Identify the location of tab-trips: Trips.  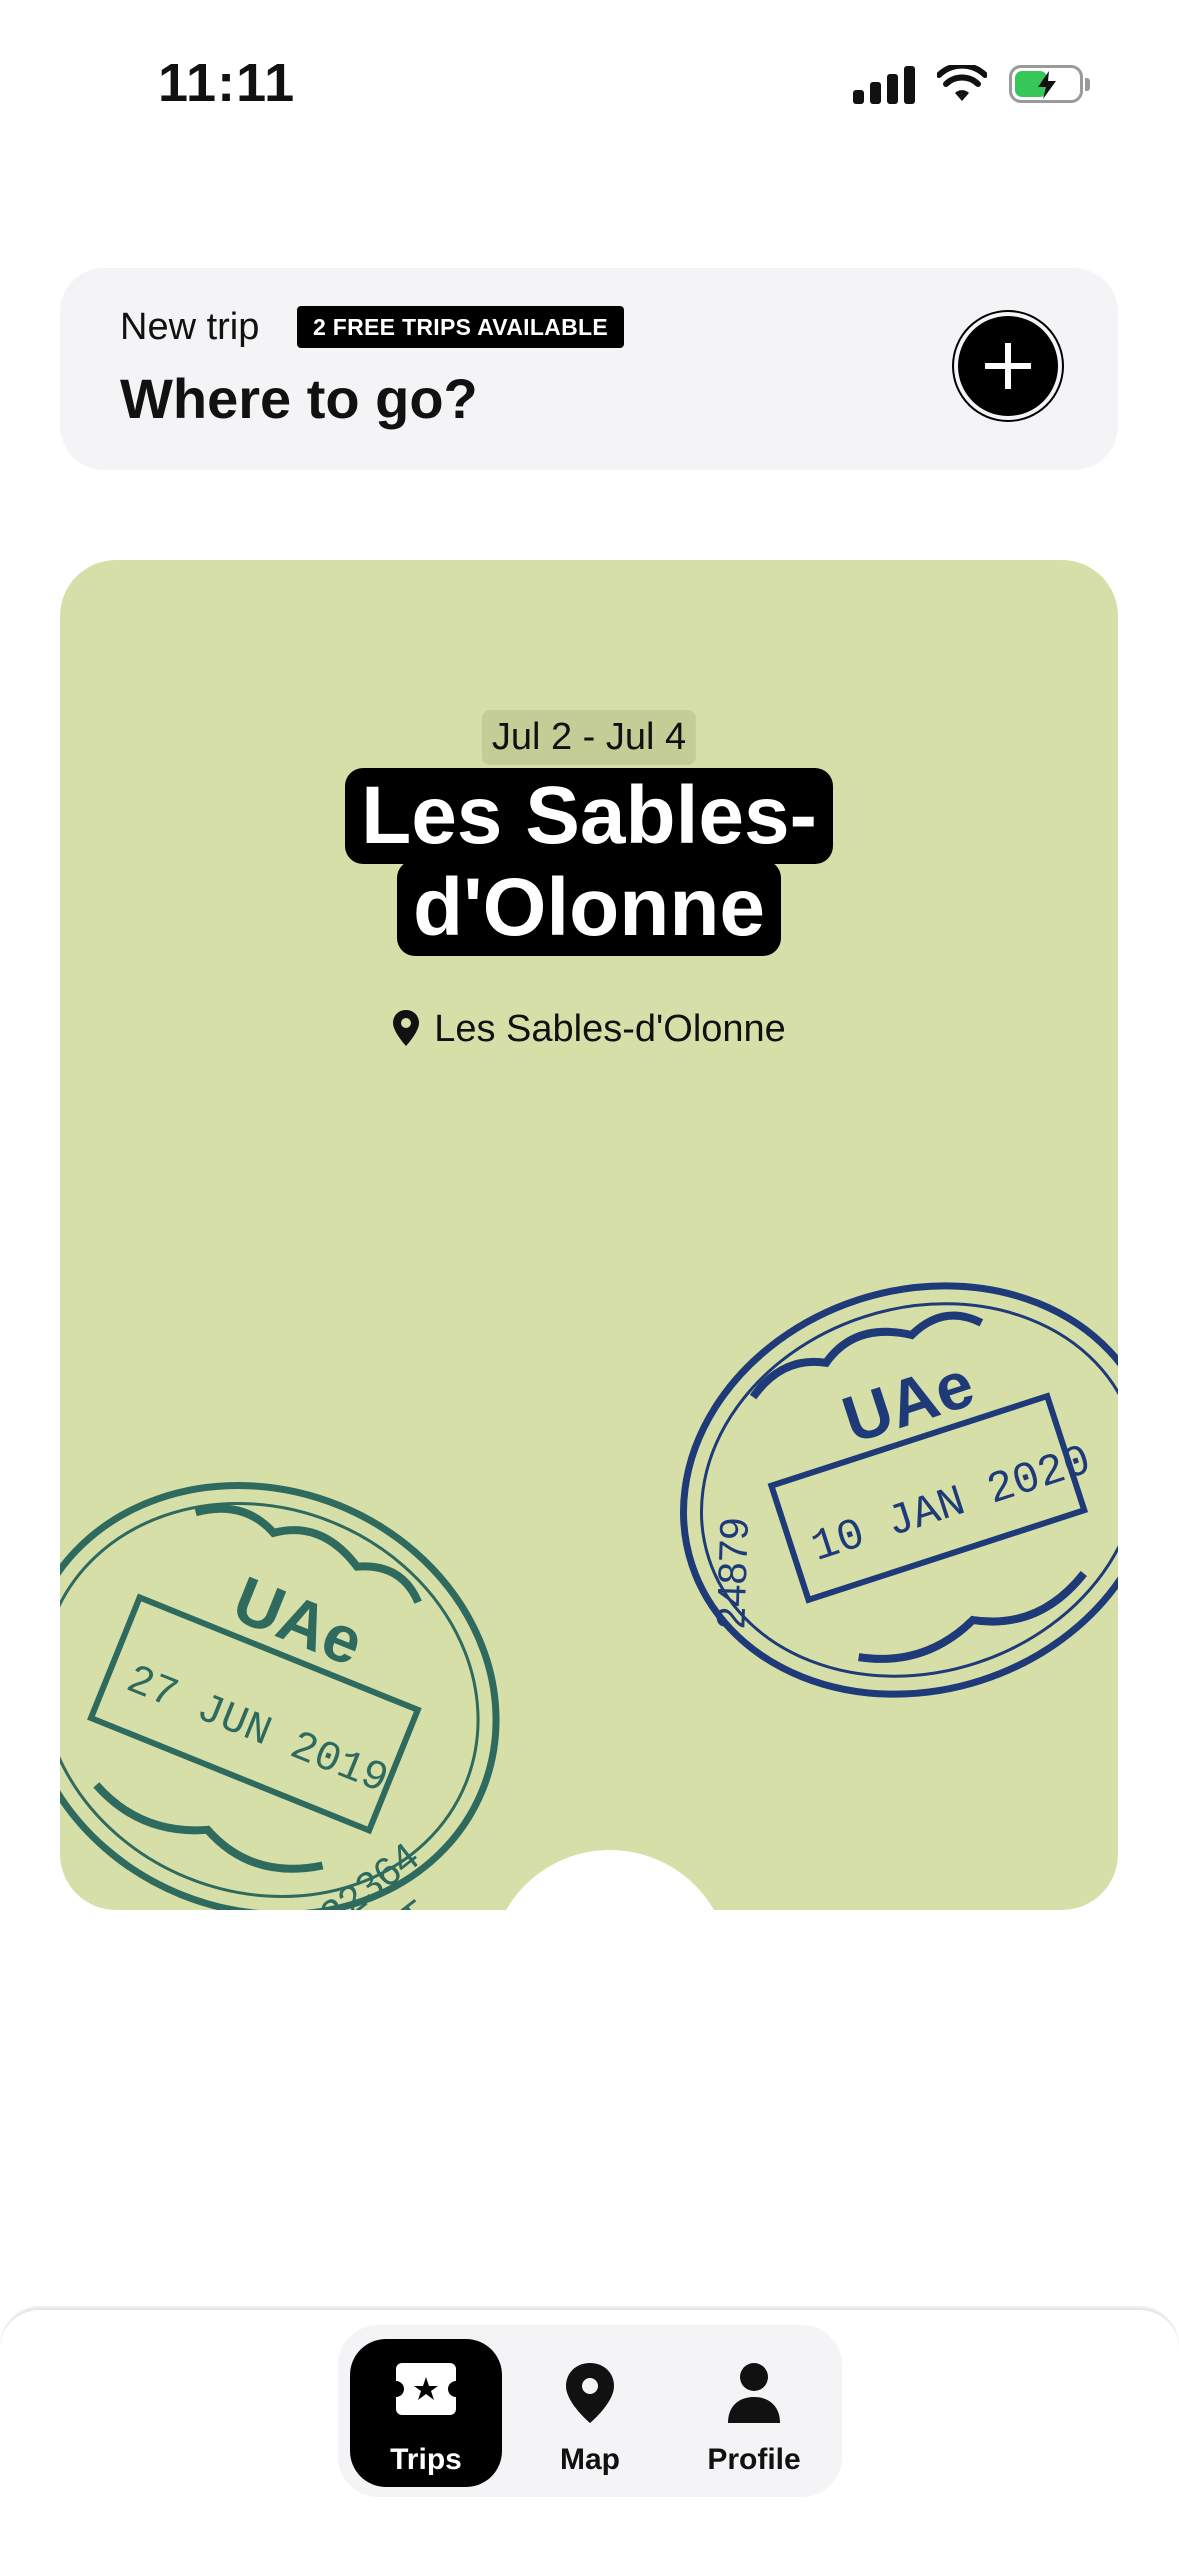
(426, 2413).